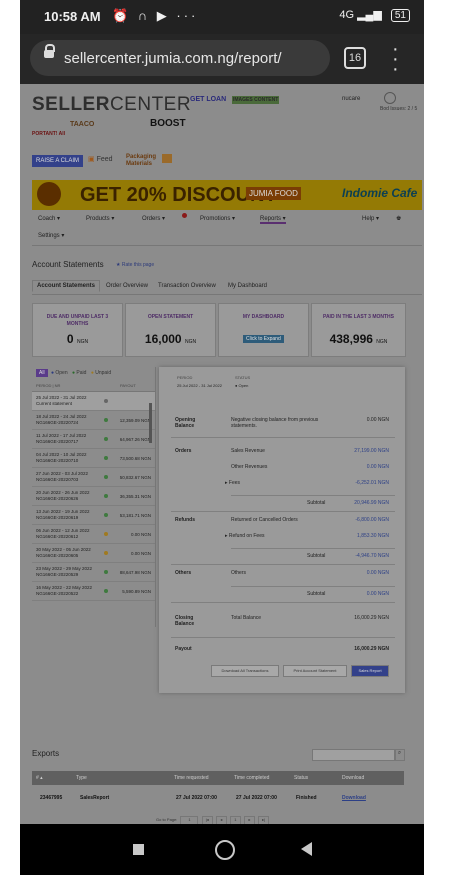  What do you see at coordinates (377, 467) in the screenshot?
I see `other-revenues-value: 0.00 NGN` at bounding box center [377, 467].